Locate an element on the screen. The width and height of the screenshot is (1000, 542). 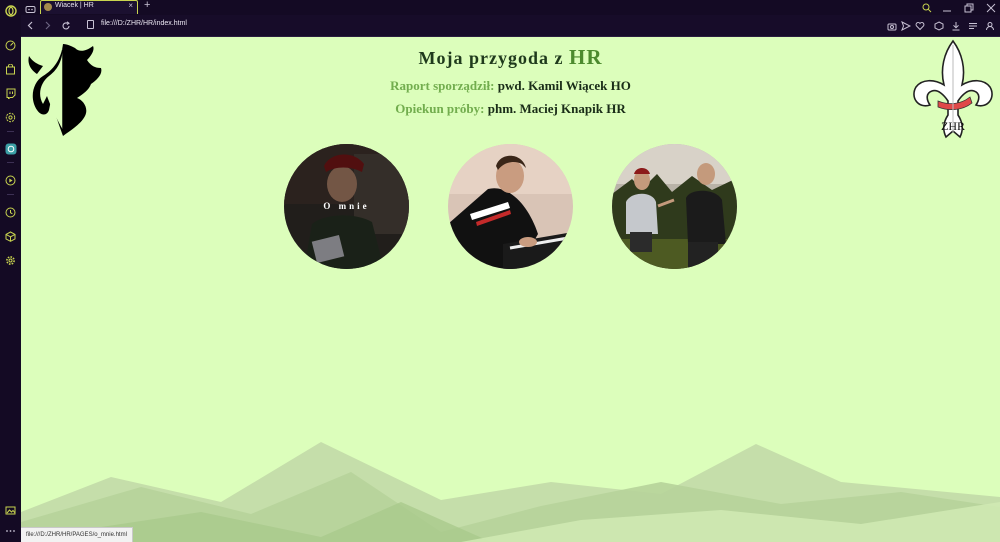
two-scouts-outdoors-photo is located at coordinates (674, 206).